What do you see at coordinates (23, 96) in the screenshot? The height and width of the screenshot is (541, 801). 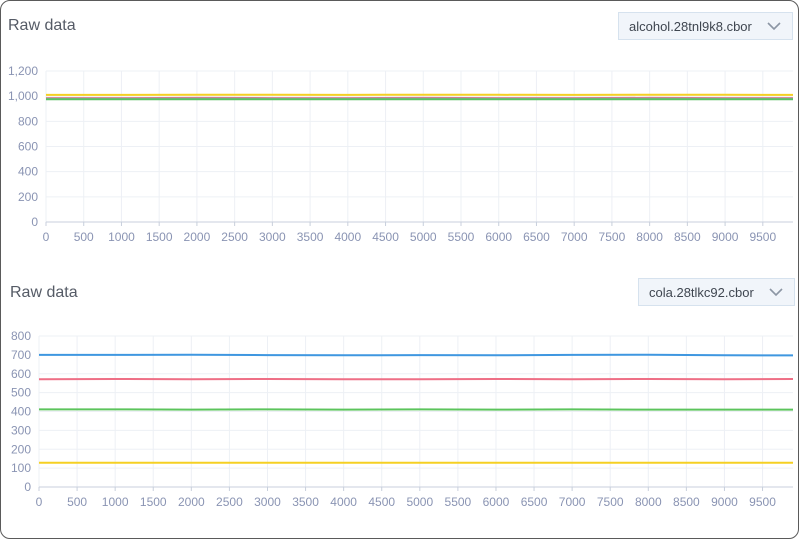 I see `y-tick-label: 1,000` at bounding box center [23, 96].